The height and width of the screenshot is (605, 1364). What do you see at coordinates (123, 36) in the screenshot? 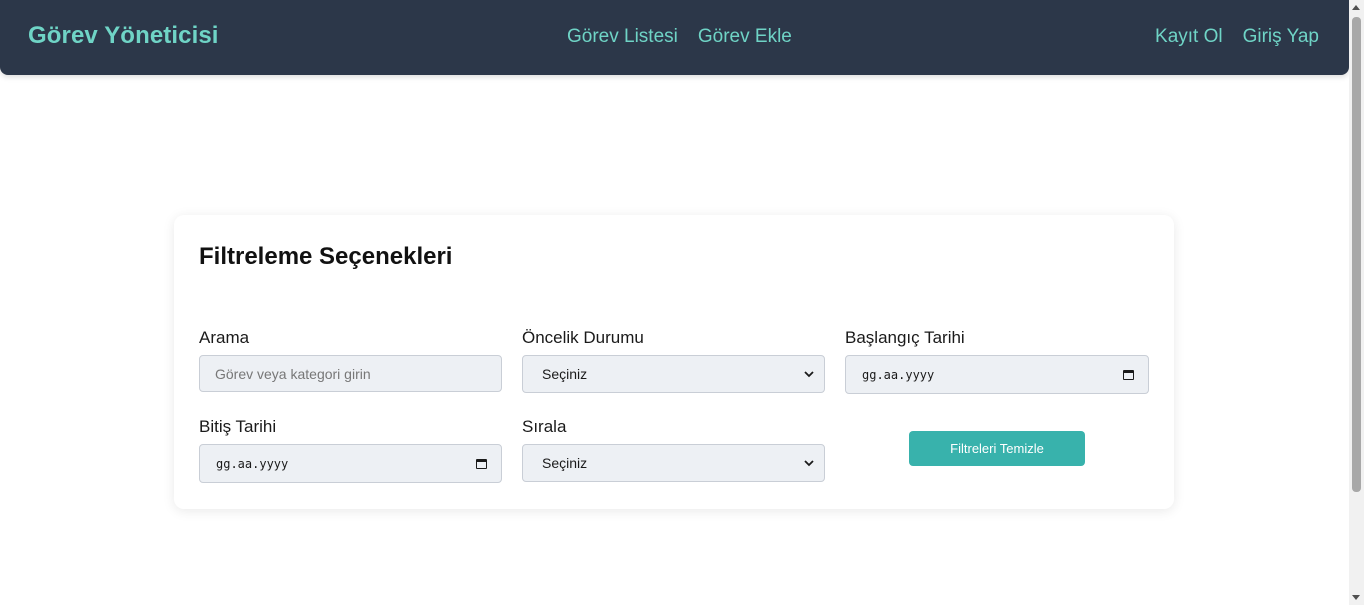
I see `brand-logo: Görev Yöneticisi` at bounding box center [123, 36].